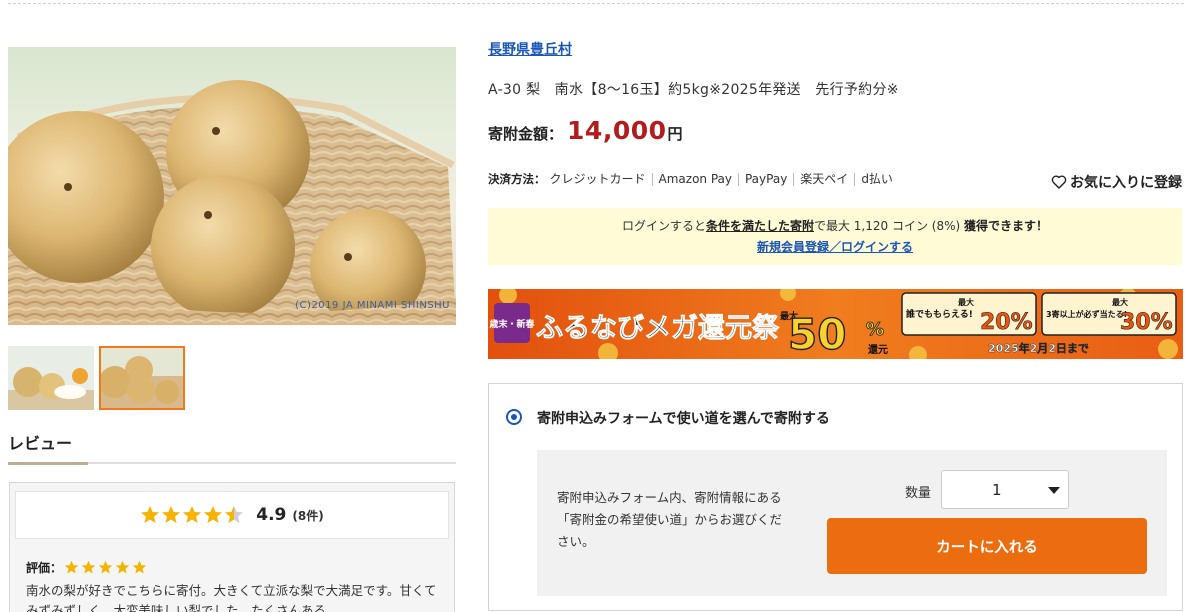  Describe the element at coordinates (518, 134) in the screenshot. I see `price-label: 寄附金額` at that location.